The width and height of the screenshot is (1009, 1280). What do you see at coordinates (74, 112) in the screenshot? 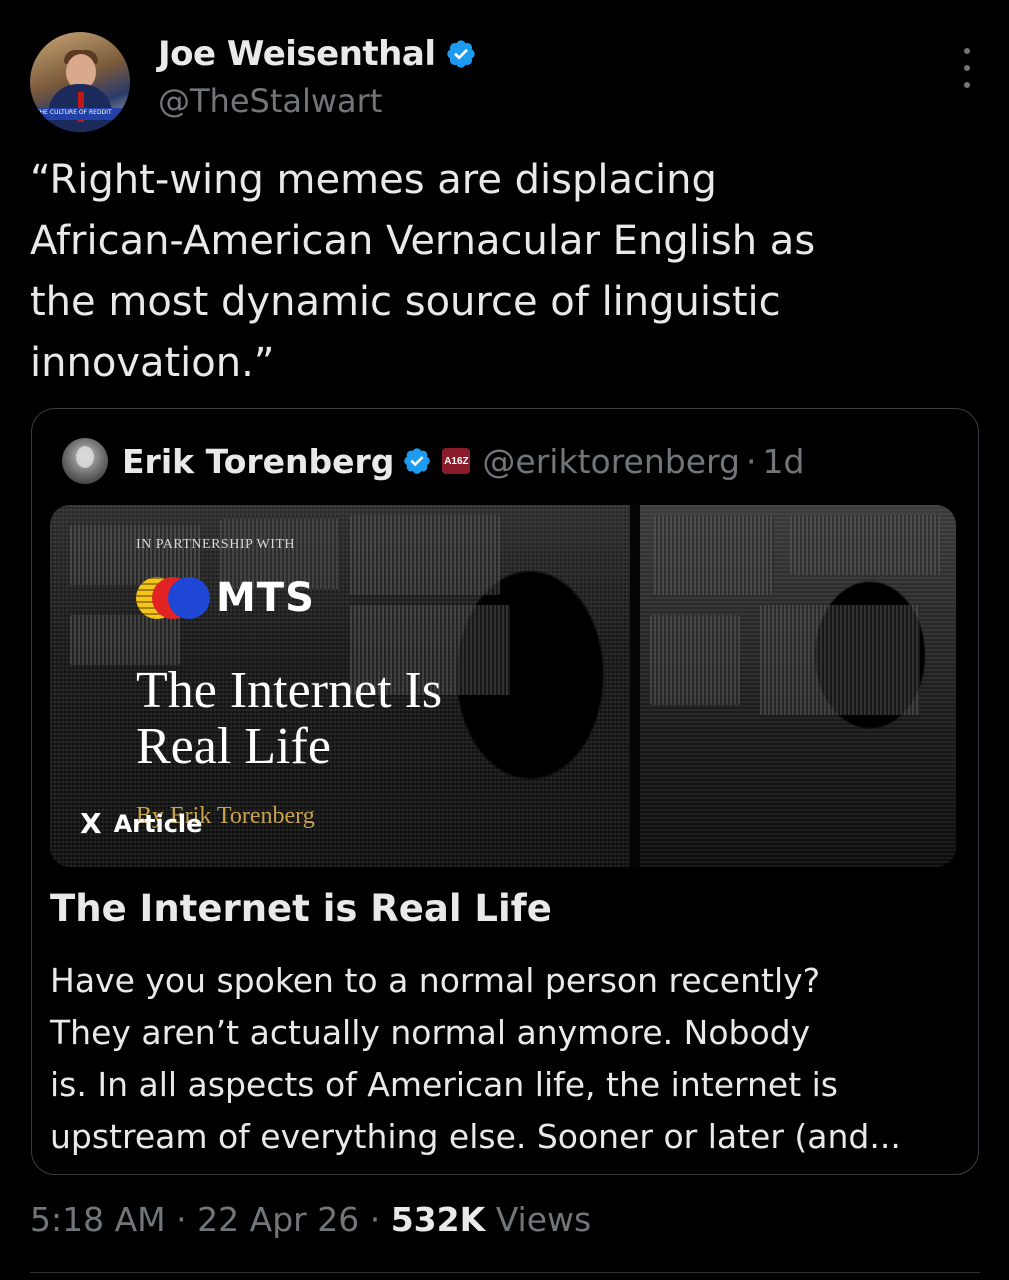
I see `avatar-banner-text: THE CULTURE OF REDDIT` at bounding box center [74, 112].